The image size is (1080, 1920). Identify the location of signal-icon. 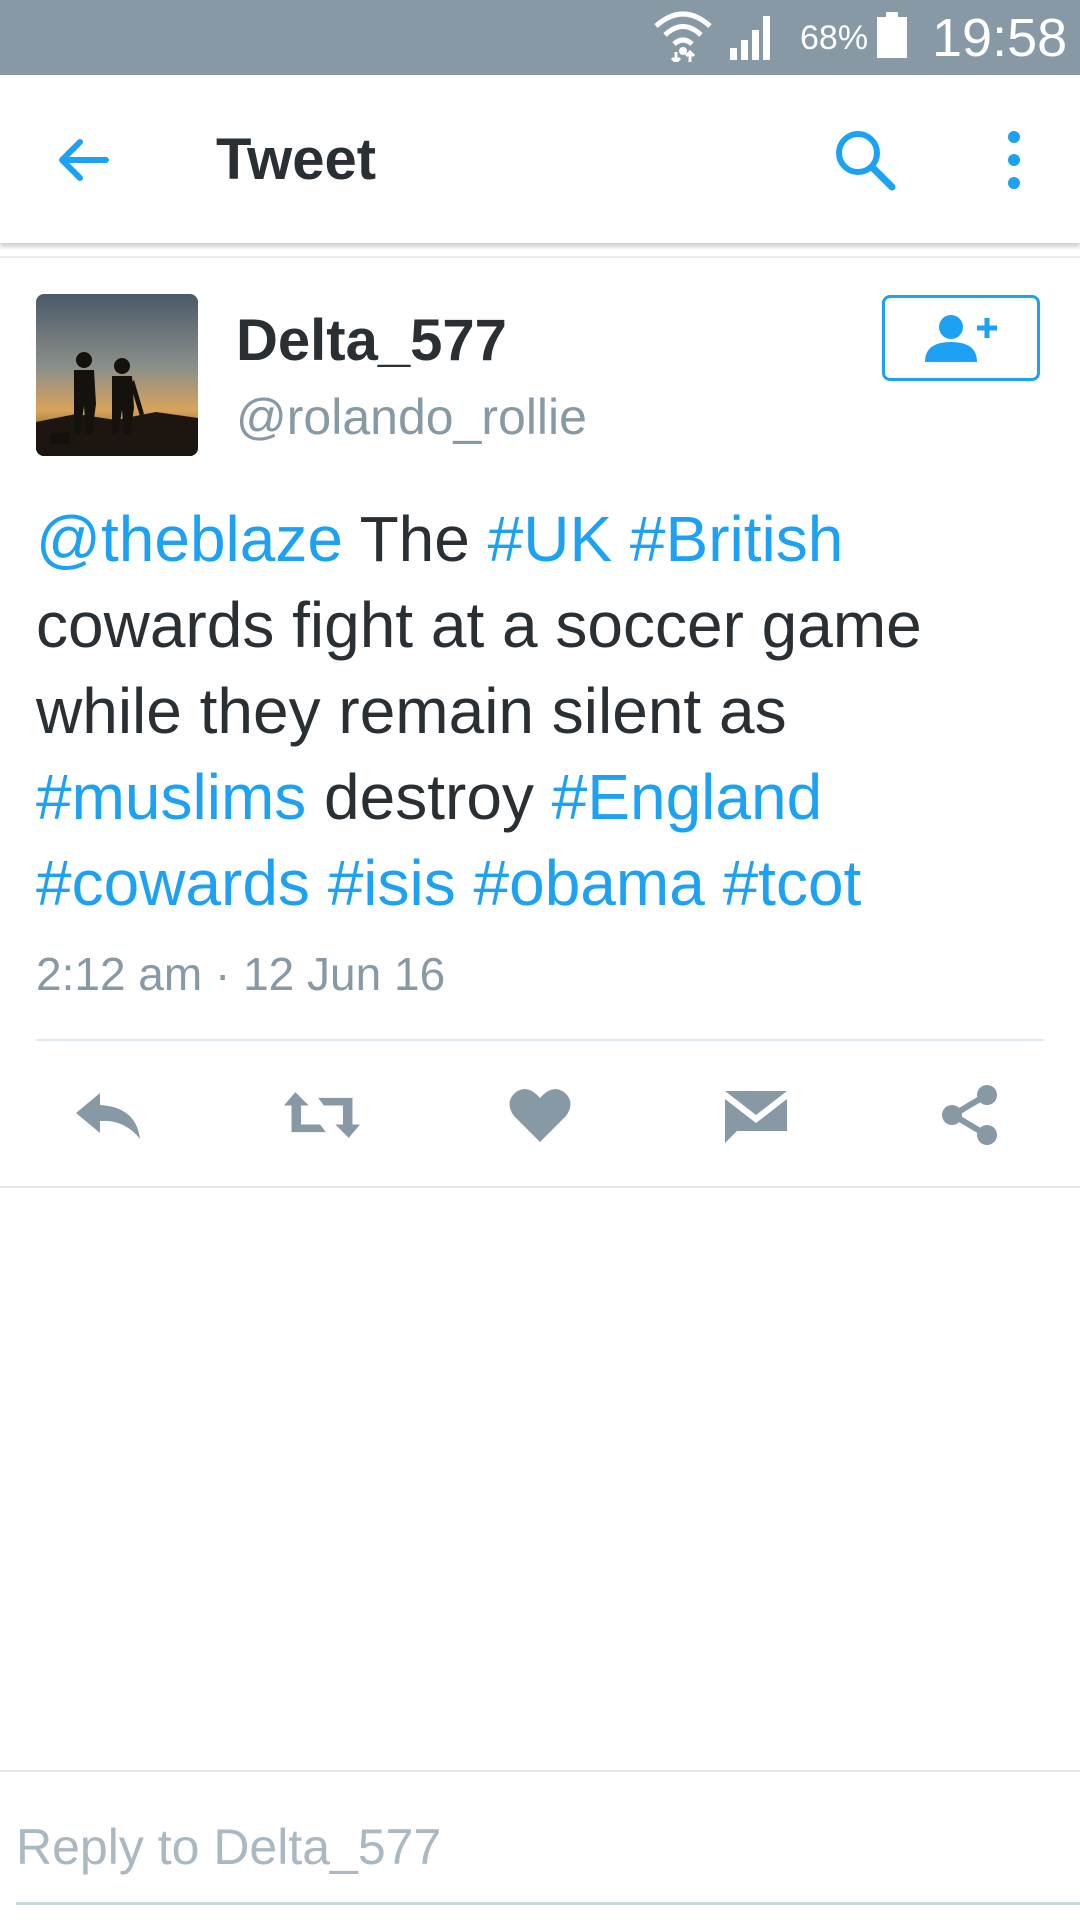
(750, 38).